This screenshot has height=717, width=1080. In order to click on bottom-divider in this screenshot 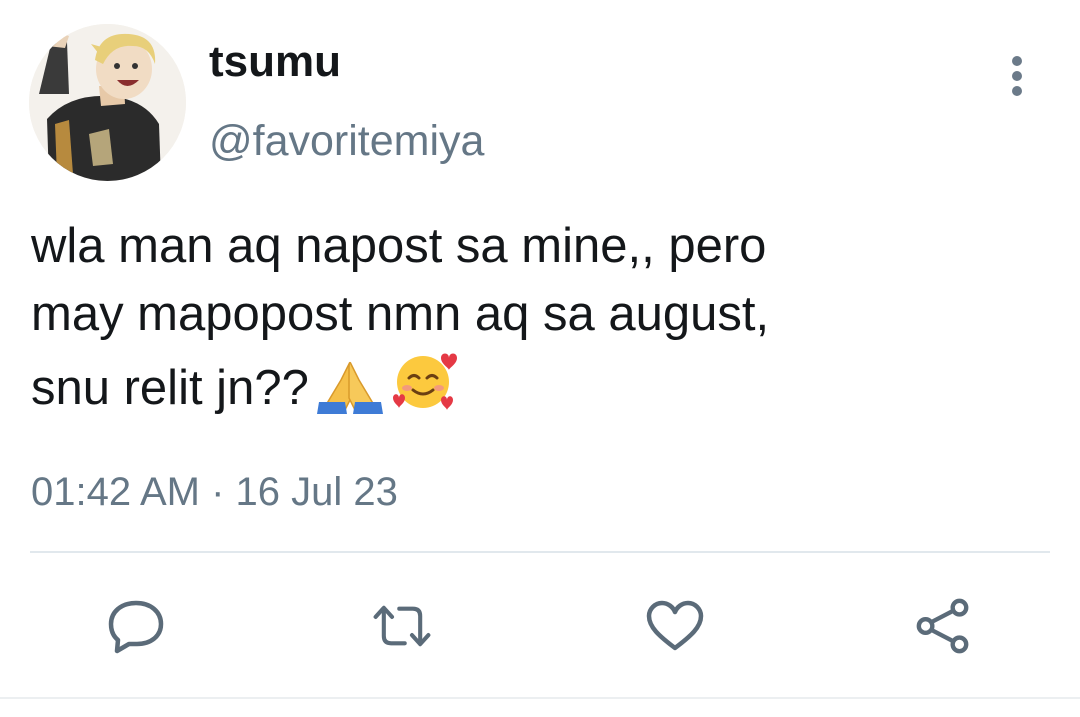, I will do `click(540, 698)`.